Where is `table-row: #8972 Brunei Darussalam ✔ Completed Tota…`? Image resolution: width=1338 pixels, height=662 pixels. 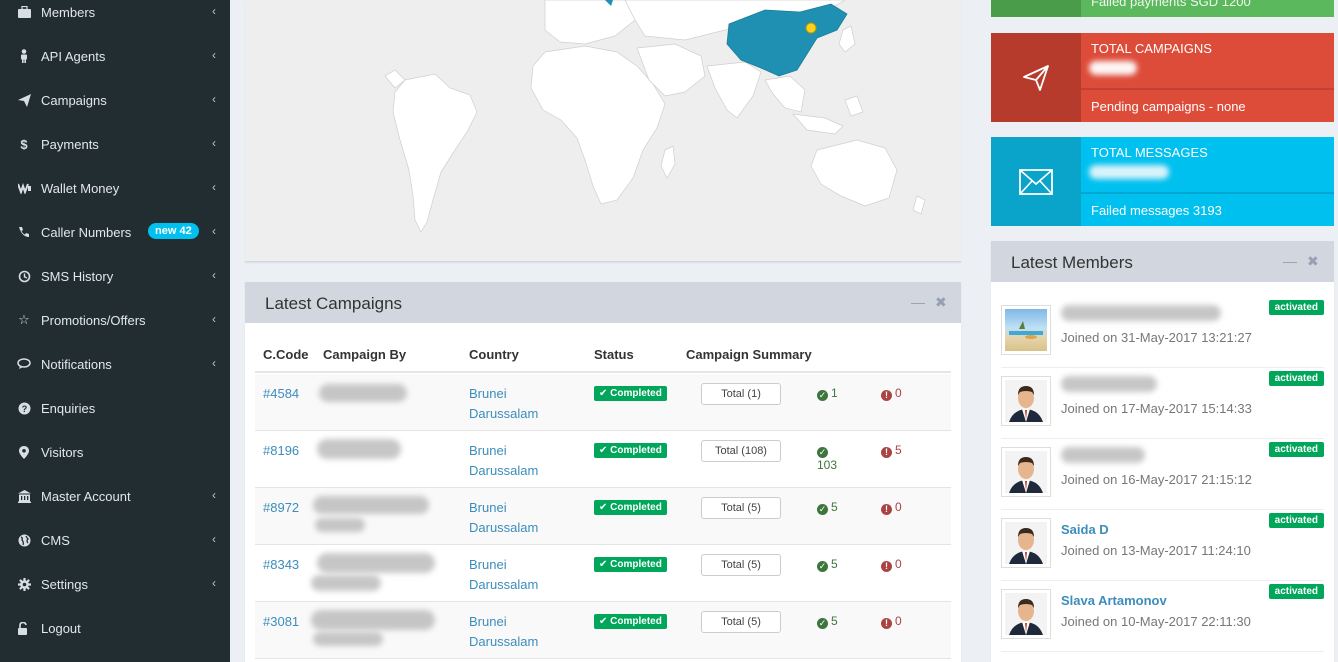 table-row: #8972 Brunei Darussalam ✔ Completed Tota… is located at coordinates (603, 516).